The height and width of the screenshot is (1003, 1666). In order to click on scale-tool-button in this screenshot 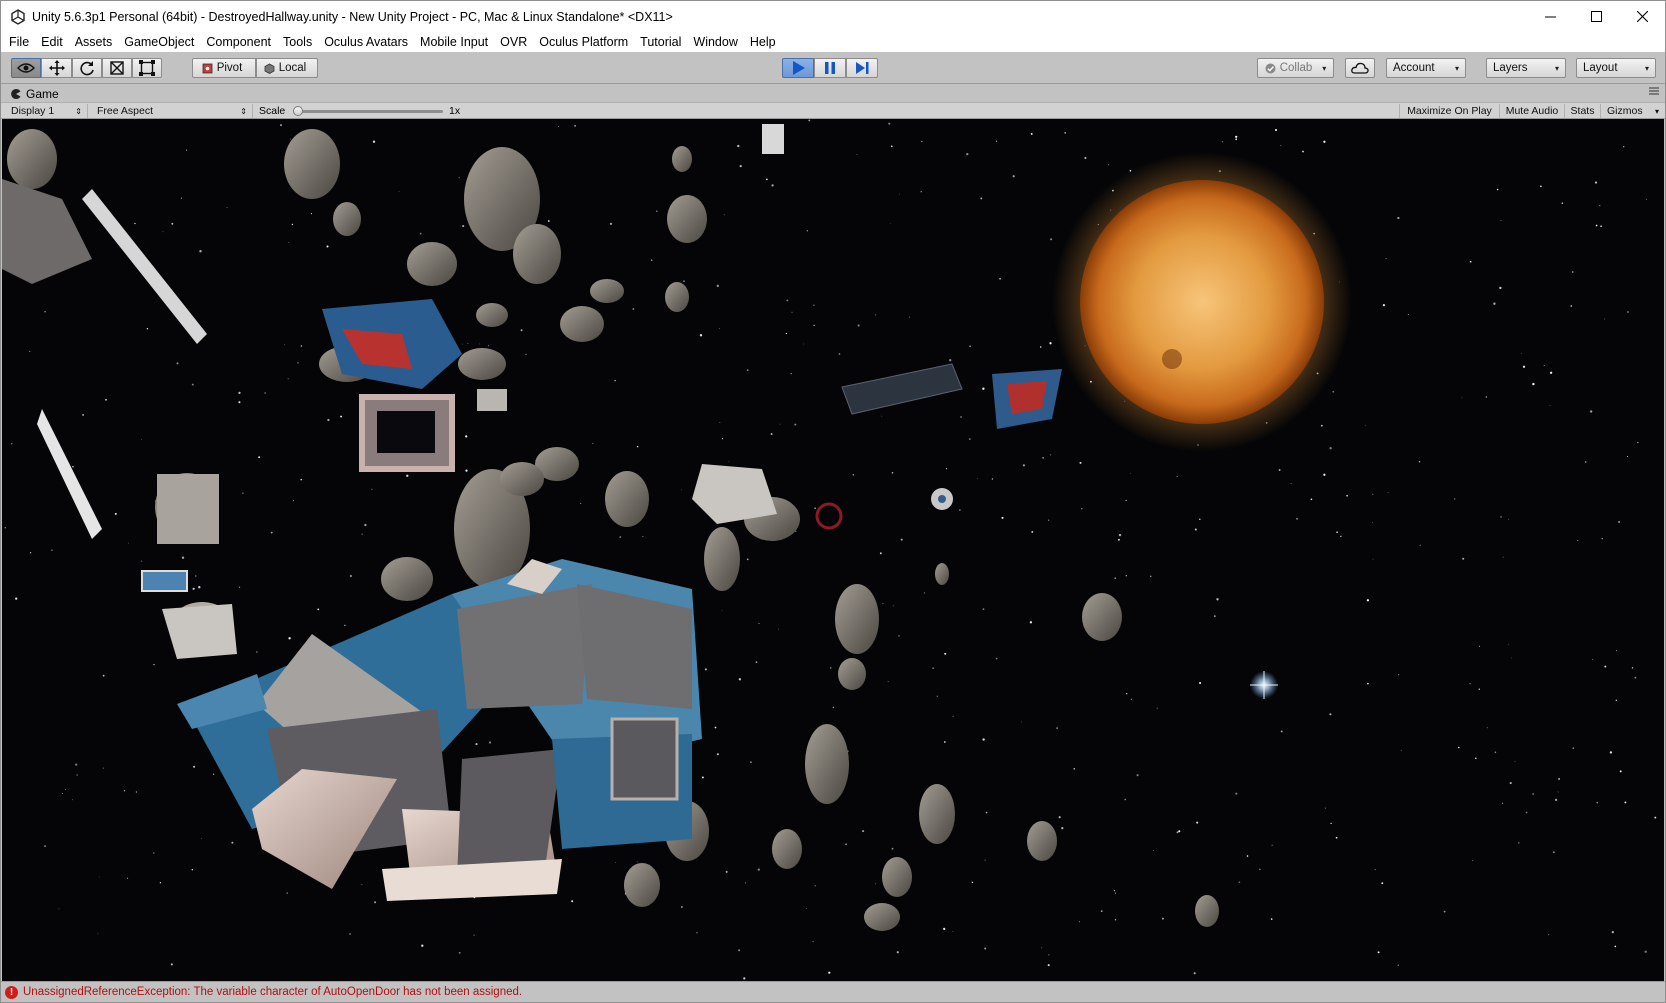, I will do `click(117, 68)`.